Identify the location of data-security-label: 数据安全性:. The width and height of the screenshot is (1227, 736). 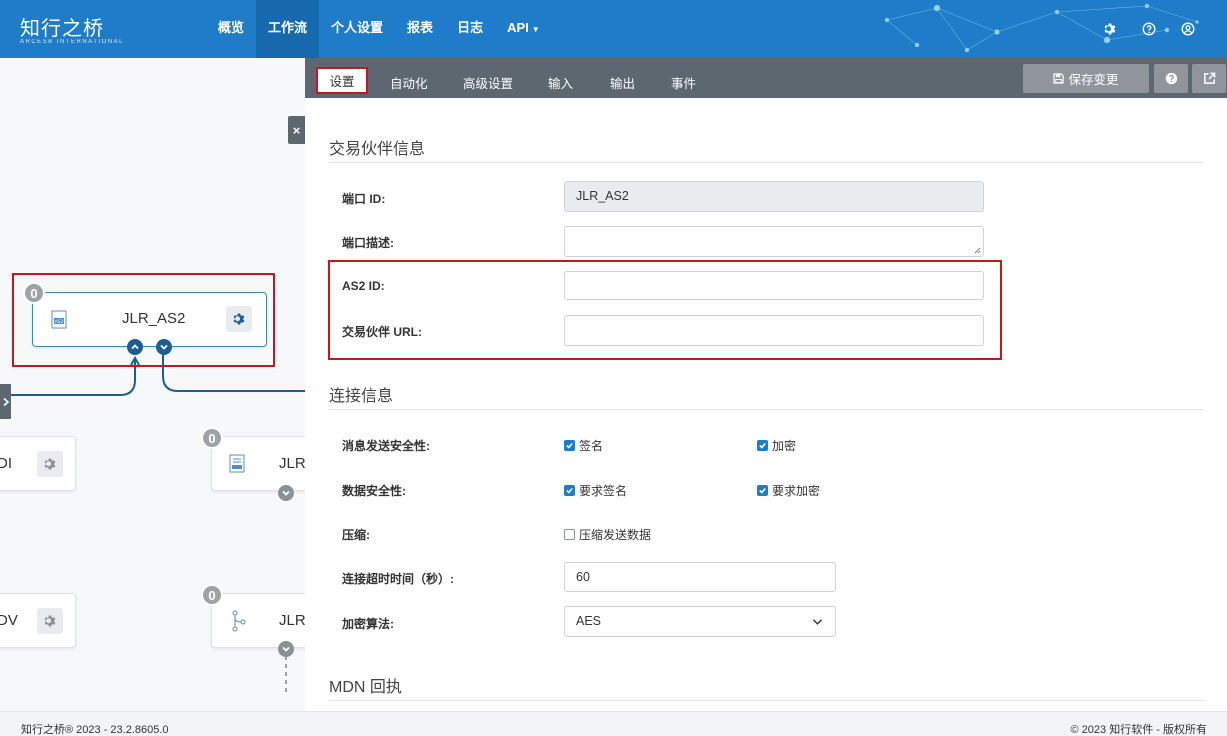
(374, 491).